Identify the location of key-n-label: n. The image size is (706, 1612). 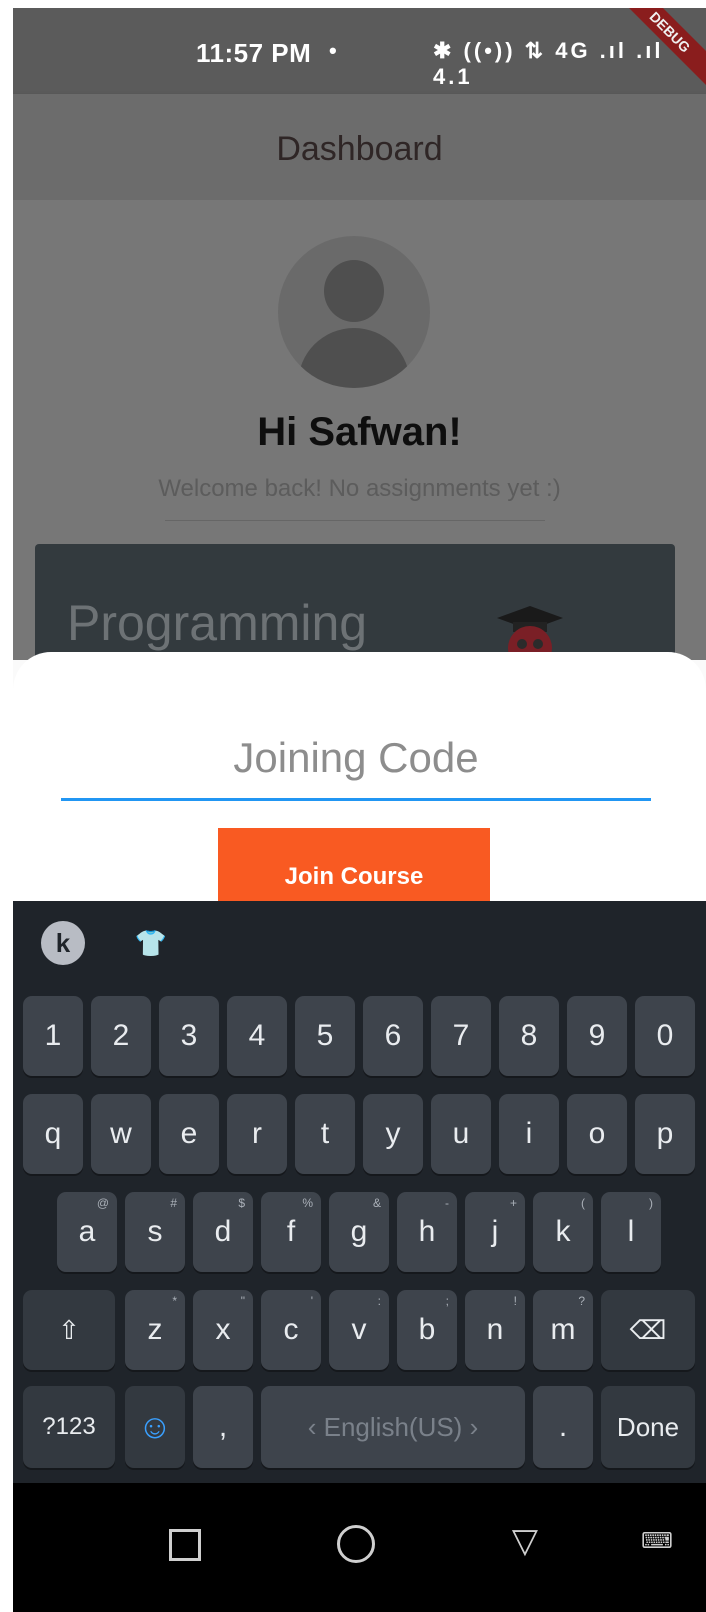
(495, 1329).